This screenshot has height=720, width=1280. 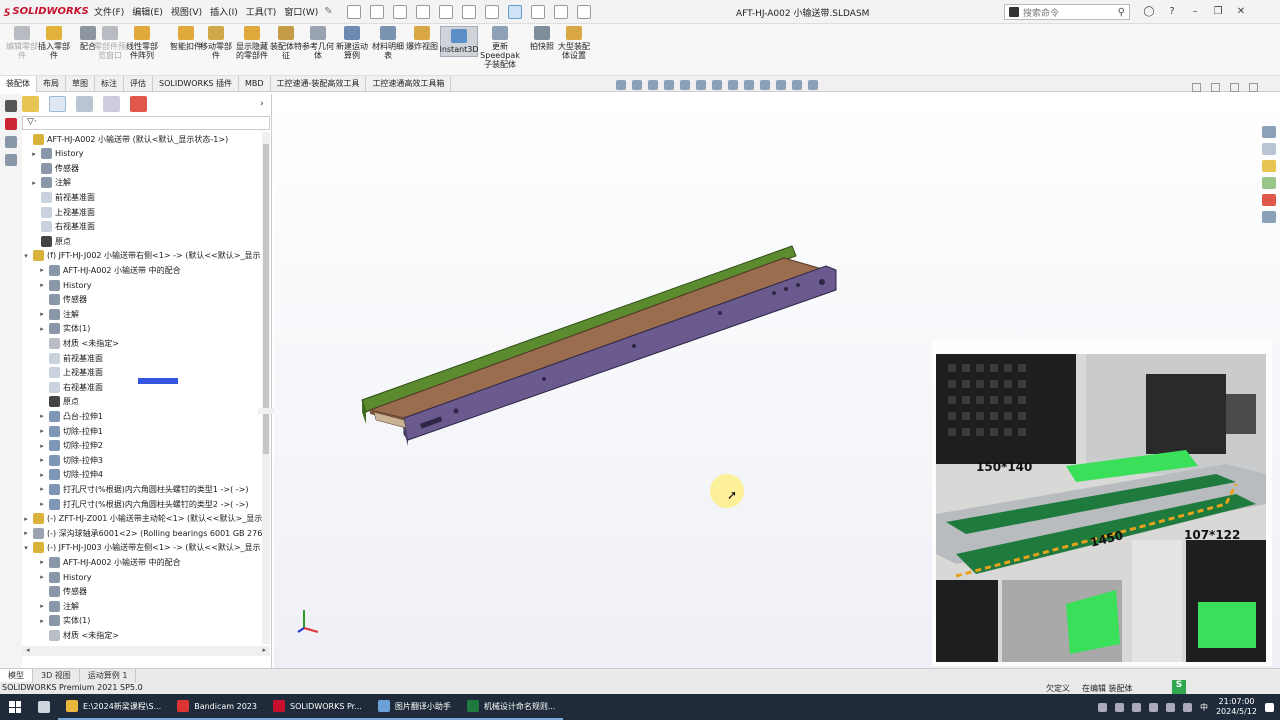 I want to click on tree-row: 前视基准面, so click(x=62, y=197).